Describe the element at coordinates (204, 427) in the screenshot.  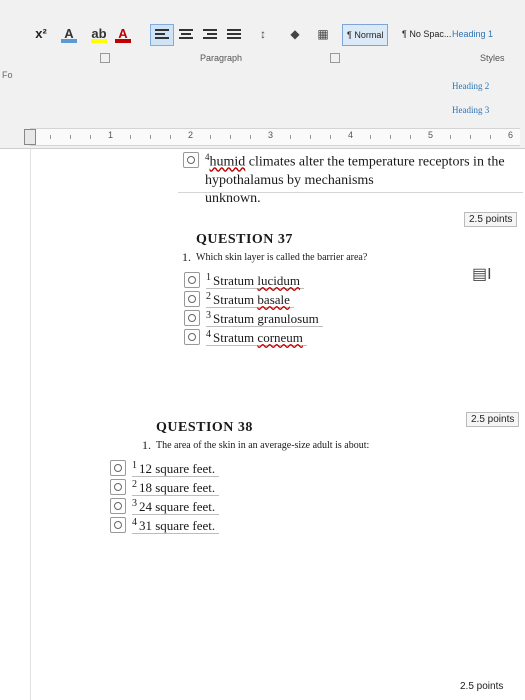
I see `question-title: QUESTION 38` at that location.